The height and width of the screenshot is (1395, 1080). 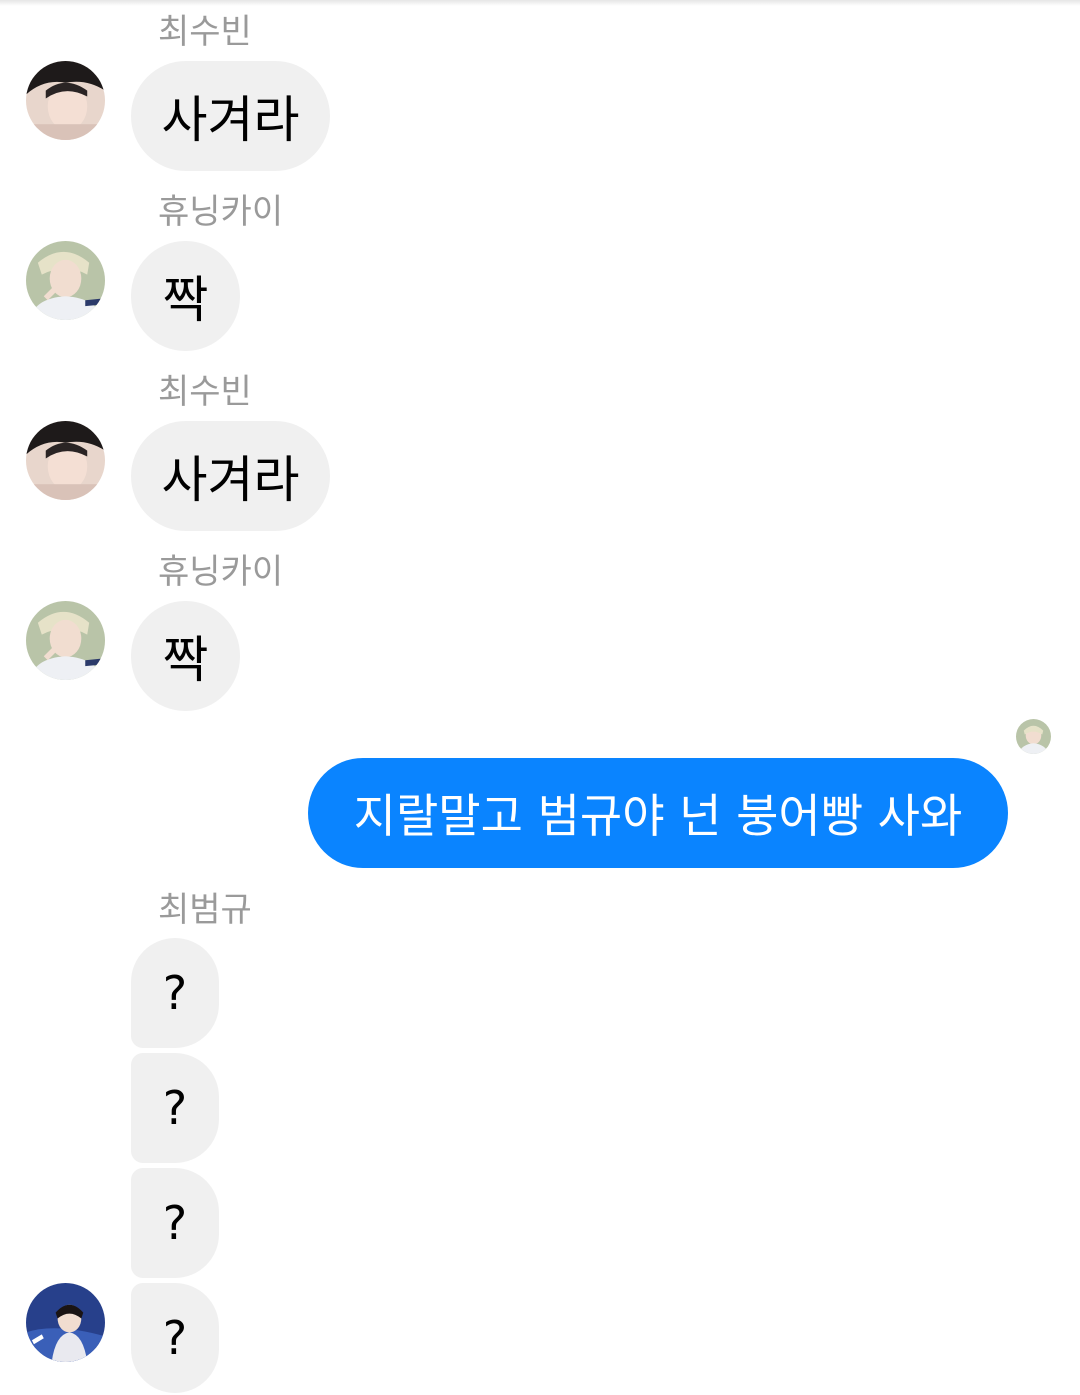 I want to click on seen-indicator, so click(x=1033, y=736).